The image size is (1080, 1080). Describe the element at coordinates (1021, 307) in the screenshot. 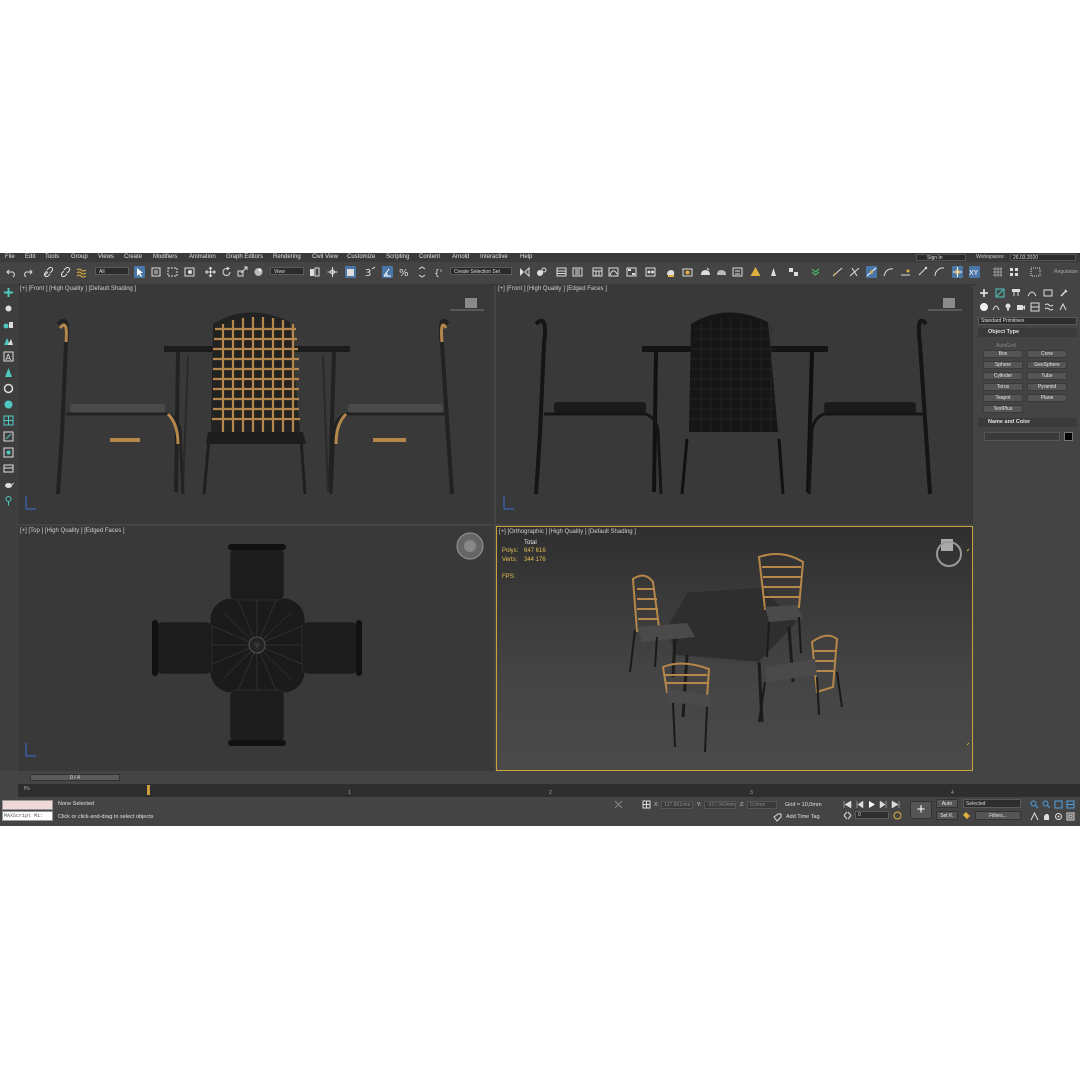

I see `cameras-category-icon` at that location.